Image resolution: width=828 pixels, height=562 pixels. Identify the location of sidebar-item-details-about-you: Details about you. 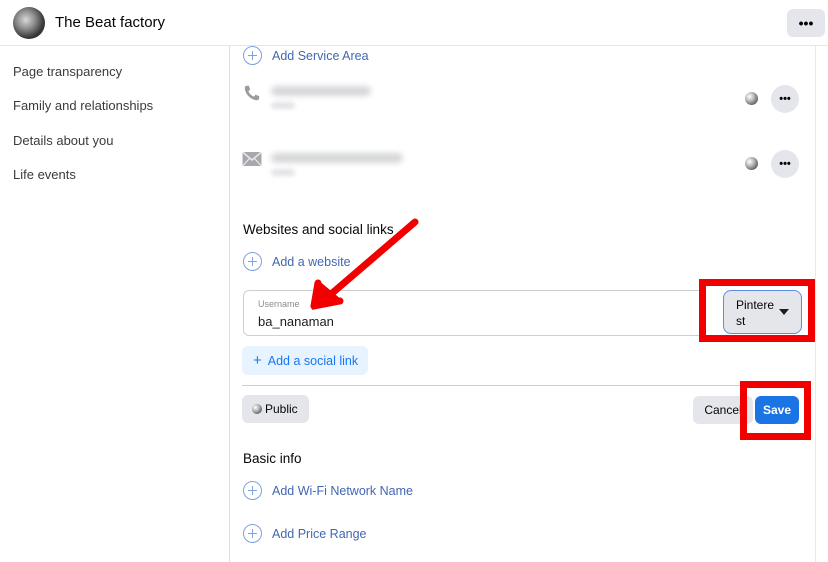
(63, 140).